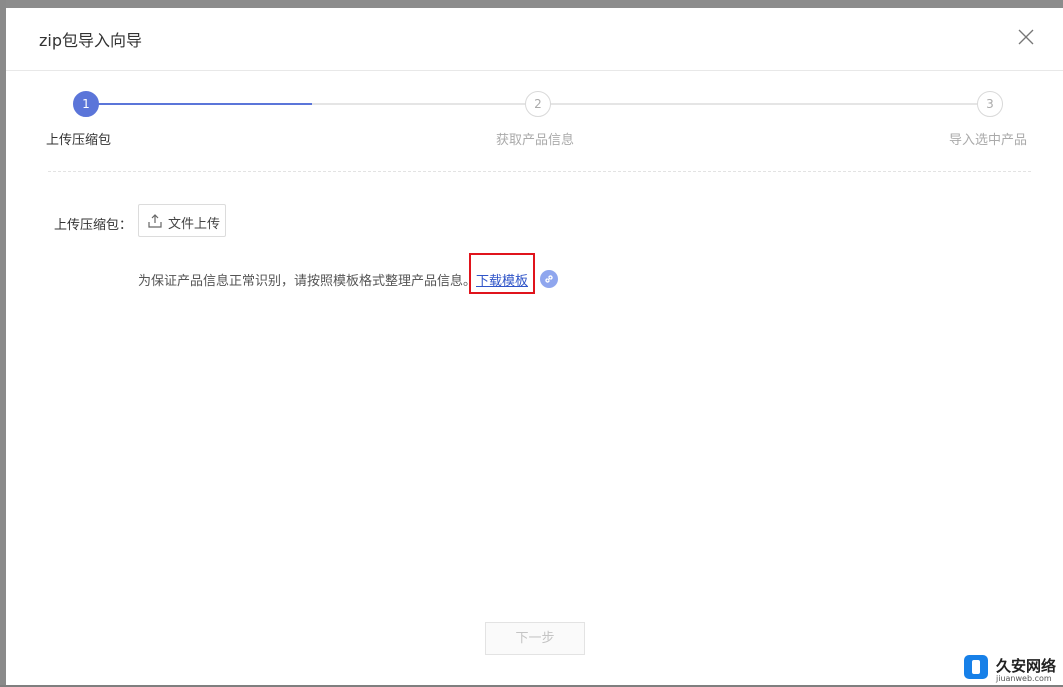 The height and width of the screenshot is (687, 1063). Describe the element at coordinates (307, 281) in the screenshot. I see `template-hint-text: 为保证产品信息正常识别，请按照模板格式整理产品信息。` at that location.